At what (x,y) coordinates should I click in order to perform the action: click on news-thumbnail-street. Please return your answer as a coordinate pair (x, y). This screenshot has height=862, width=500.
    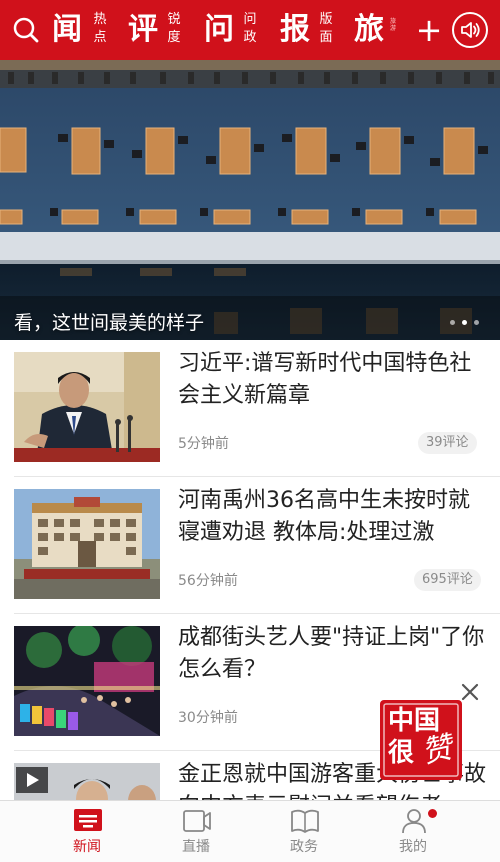
    Looking at the image, I should click on (87, 681).